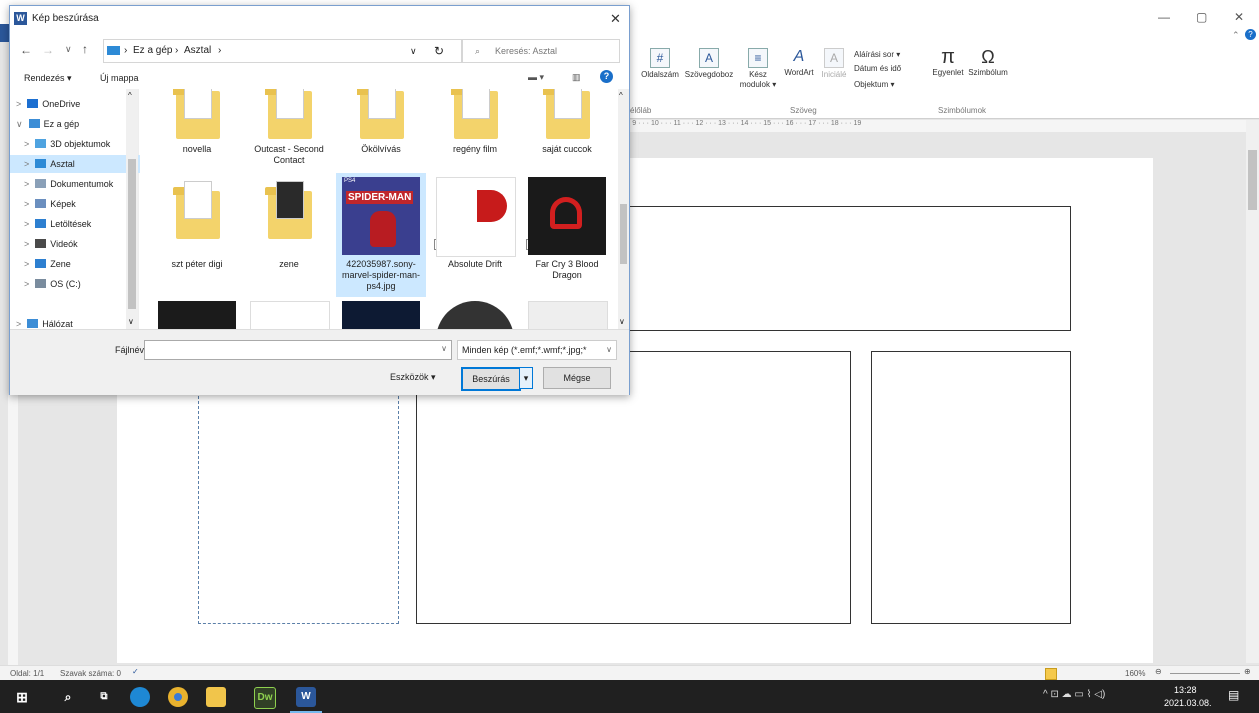 Image resolution: width=1259 pixels, height=713 pixels. Describe the element at coordinates (526, 378) in the screenshot. I see `insert-options-dropdown: ▾` at that location.